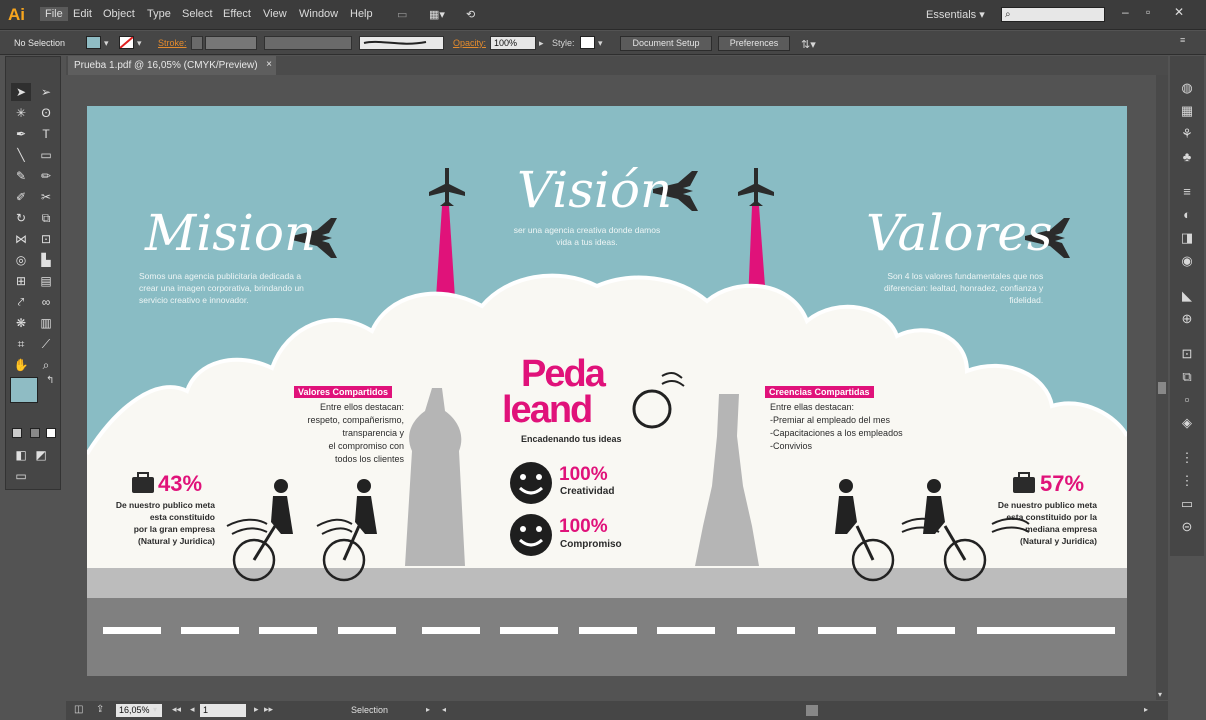  What do you see at coordinates (46, 176) in the screenshot?
I see `pencil-tool-icon: ✏` at bounding box center [46, 176].